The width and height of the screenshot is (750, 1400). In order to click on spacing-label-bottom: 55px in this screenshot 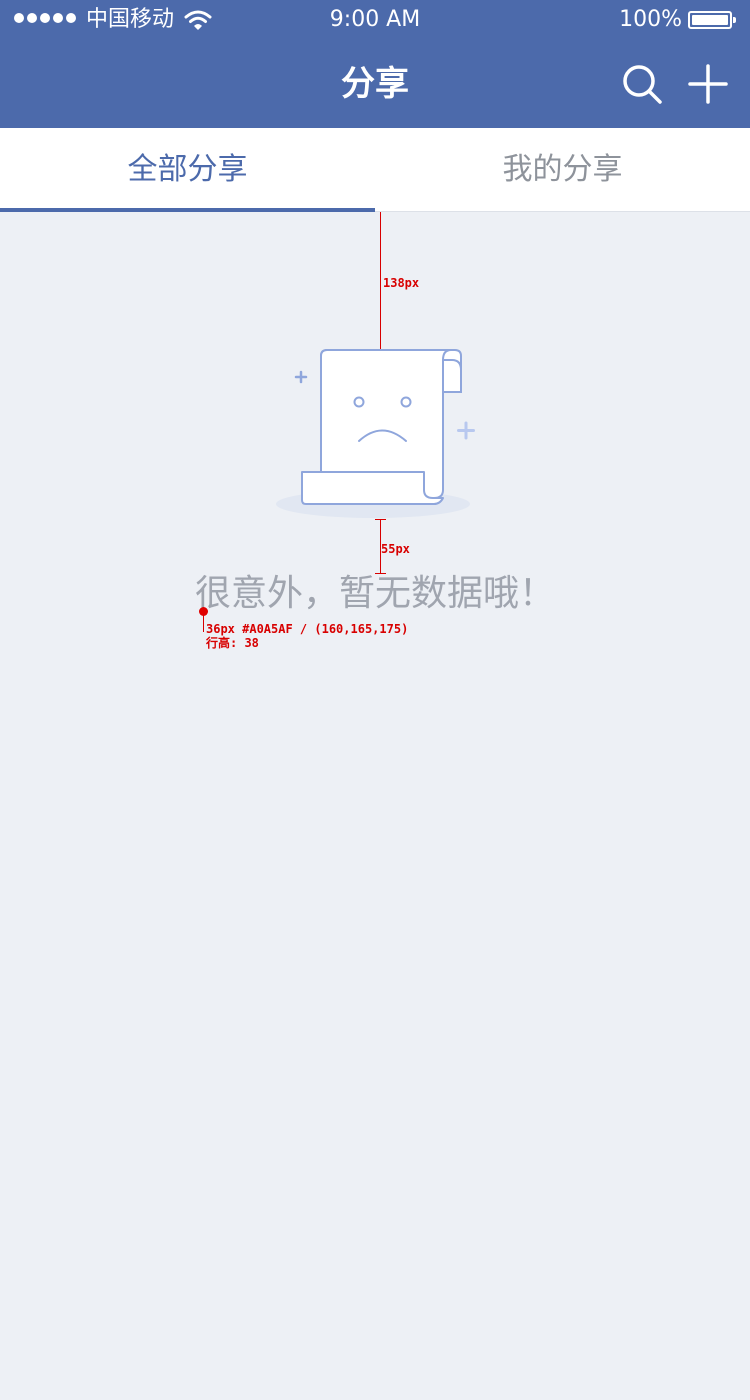, I will do `click(395, 549)`.